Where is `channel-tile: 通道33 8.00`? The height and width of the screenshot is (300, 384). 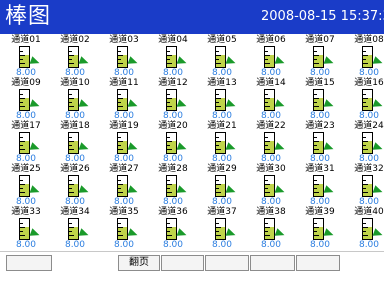 channel-tile: 通道33 8.00 is located at coordinates (28, 228).